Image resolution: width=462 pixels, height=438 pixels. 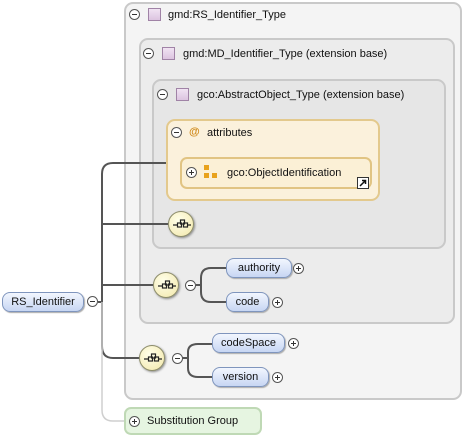 I want to click on expand-code, so click(x=277, y=302).